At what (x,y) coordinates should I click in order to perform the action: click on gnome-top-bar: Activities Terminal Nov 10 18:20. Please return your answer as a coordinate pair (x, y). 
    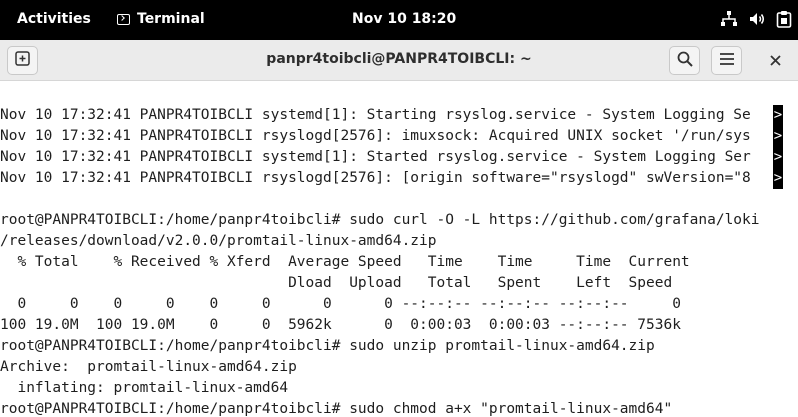
    Looking at the image, I should click on (399, 20).